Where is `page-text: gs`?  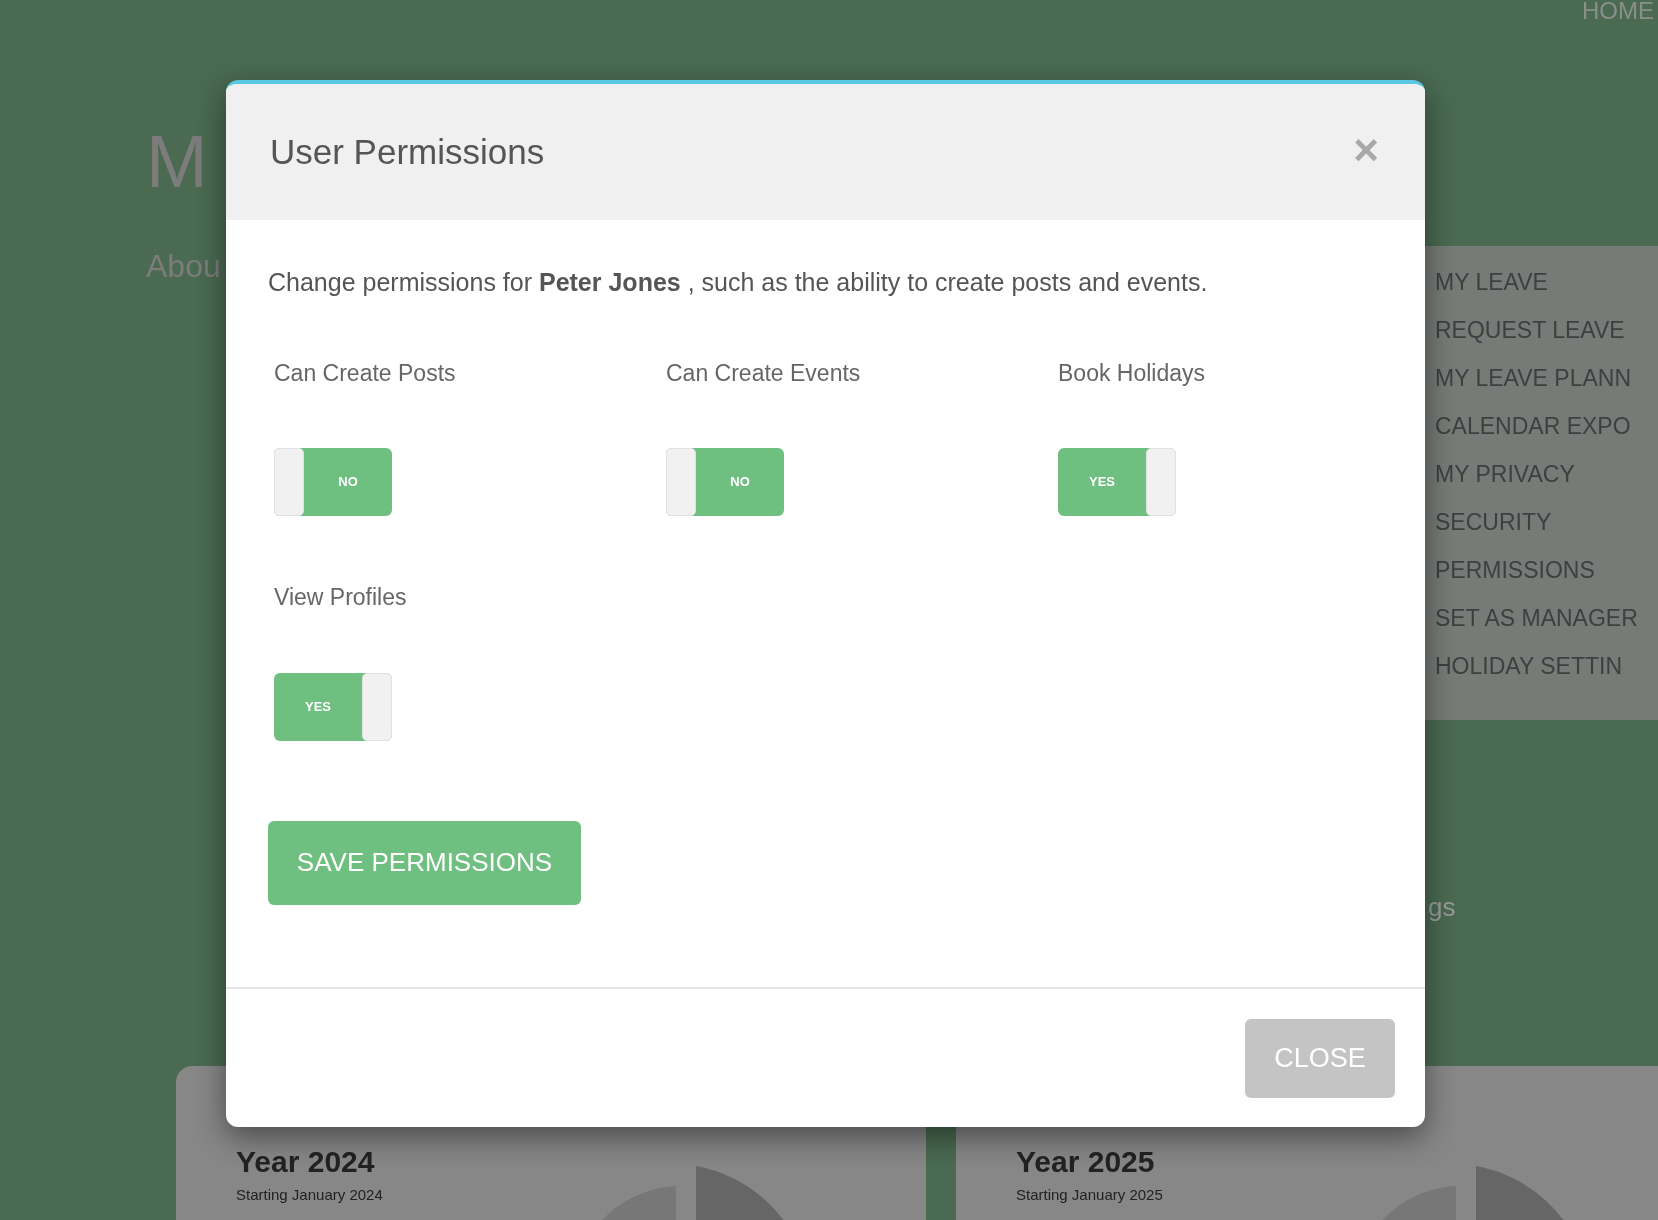
page-text: gs is located at coordinates (1442, 907).